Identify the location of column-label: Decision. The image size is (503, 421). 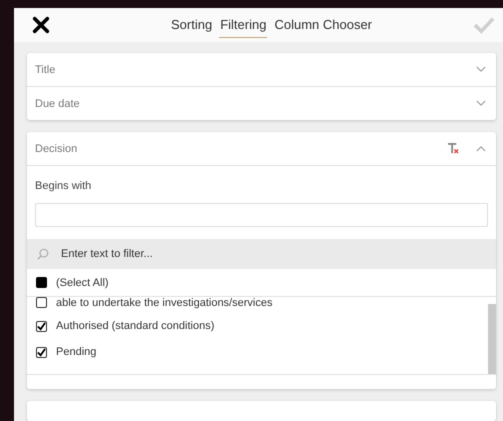
(56, 148).